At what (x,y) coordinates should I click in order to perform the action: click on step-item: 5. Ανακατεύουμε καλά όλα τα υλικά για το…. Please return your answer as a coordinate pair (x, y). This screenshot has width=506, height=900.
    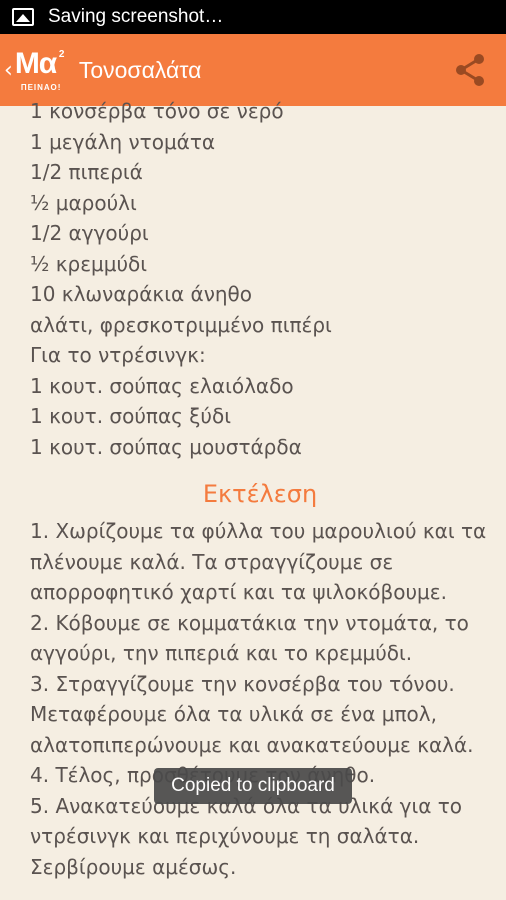
    Looking at the image, I should click on (246, 836).